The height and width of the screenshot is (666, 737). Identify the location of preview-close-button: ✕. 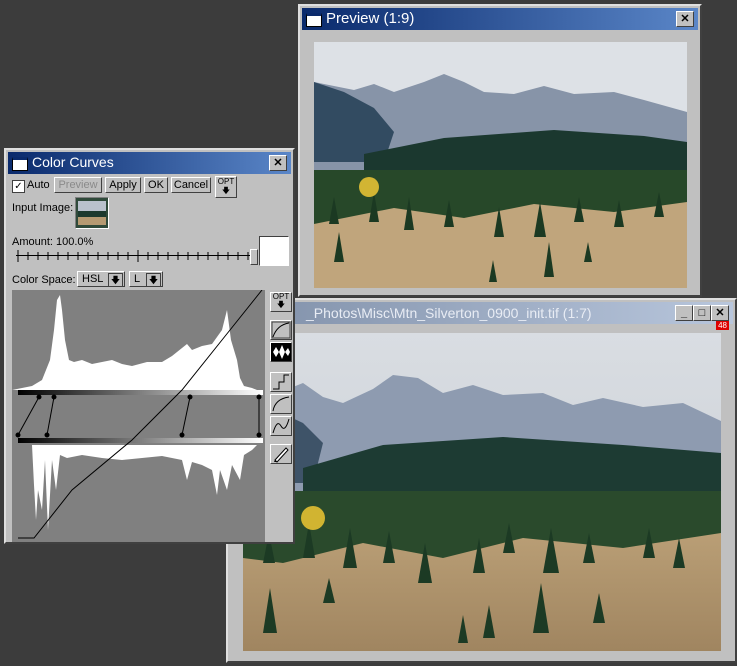
(685, 19).